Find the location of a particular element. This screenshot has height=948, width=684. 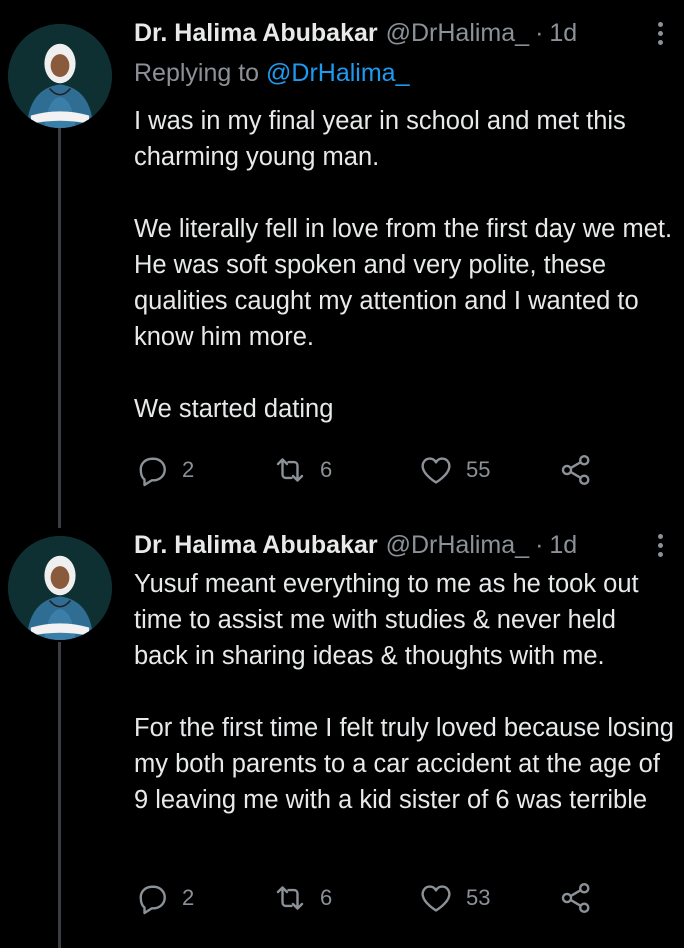

like-button: 53 is located at coordinates (454, 898).